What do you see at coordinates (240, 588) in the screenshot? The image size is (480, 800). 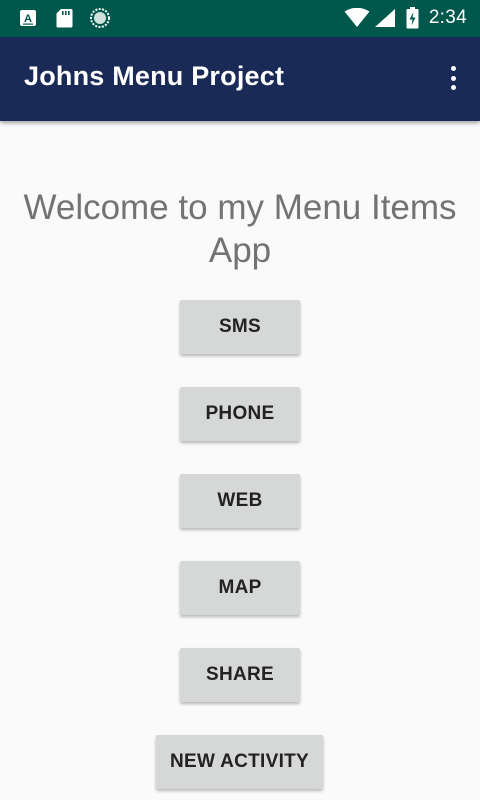 I see `map-button: MAP` at bounding box center [240, 588].